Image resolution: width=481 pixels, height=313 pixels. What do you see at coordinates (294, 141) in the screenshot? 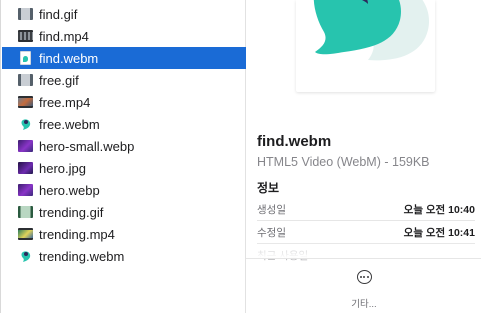
I see `preview-file-name: find.webm` at bounding box center [294, 141].